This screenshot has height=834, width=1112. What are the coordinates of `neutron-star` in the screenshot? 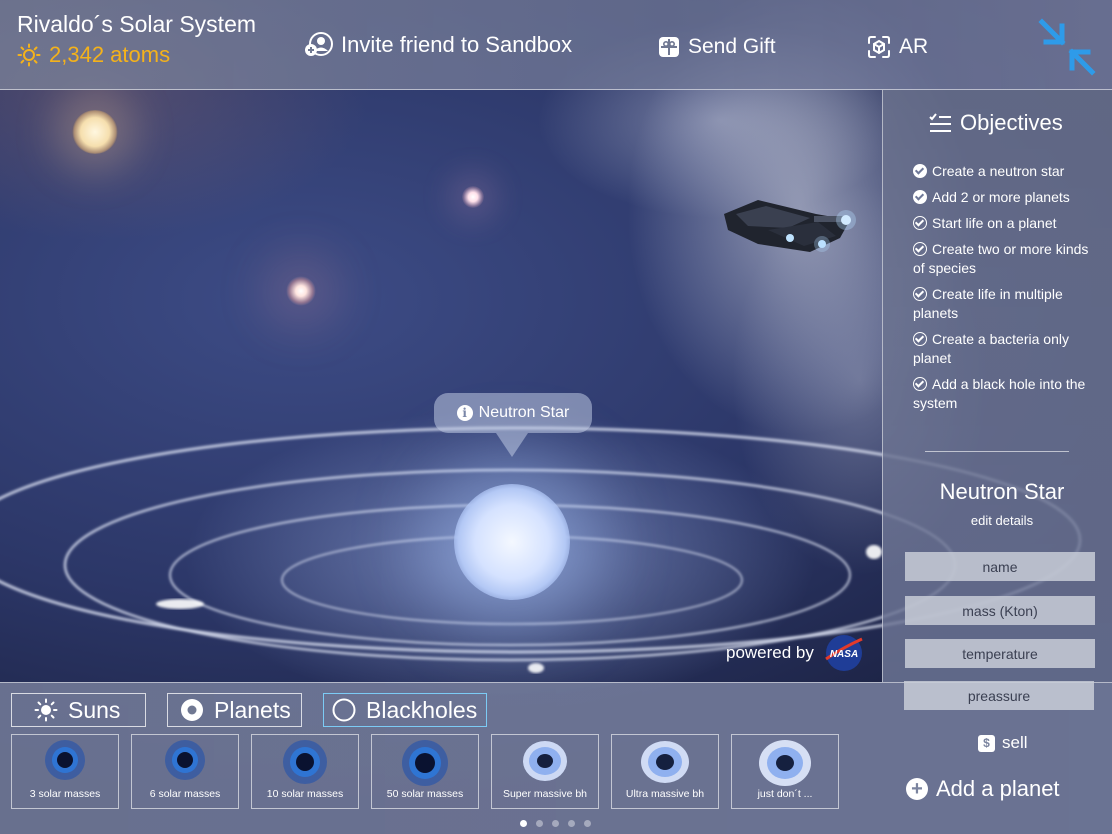 It's located at (512, 542).